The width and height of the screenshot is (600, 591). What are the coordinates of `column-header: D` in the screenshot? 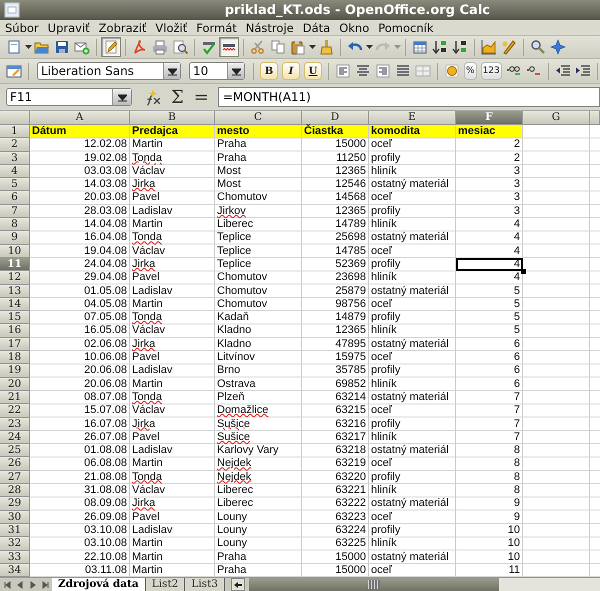 It's located at (335, 118).